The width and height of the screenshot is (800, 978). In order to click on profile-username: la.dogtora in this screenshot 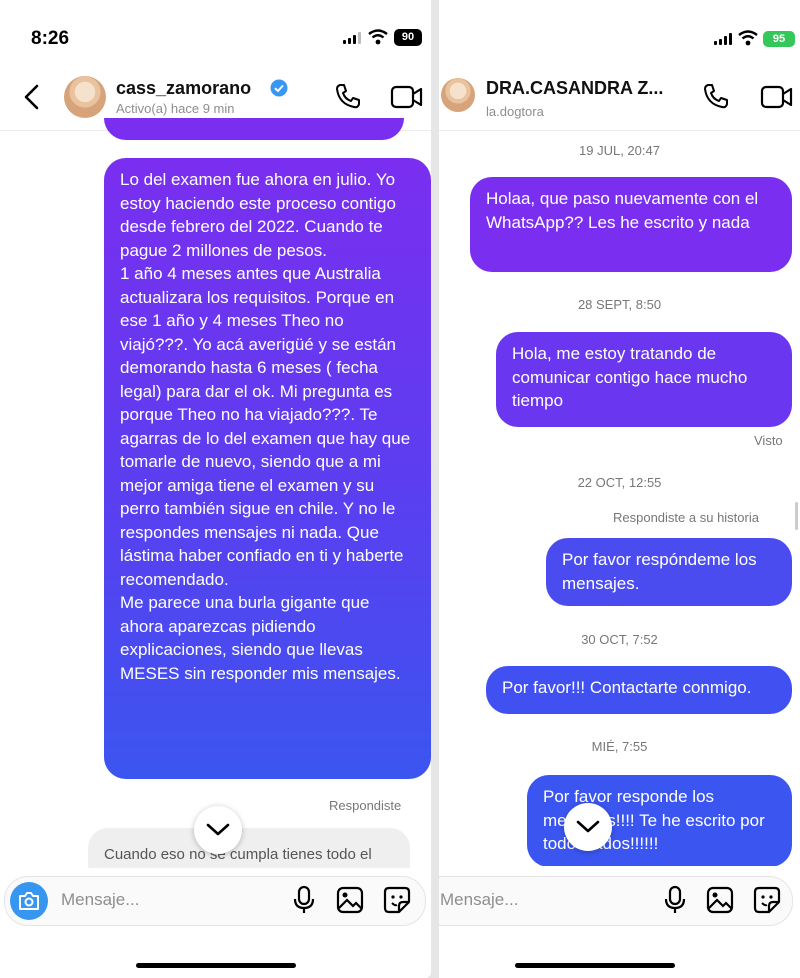, I will do `click(515, 111)`.